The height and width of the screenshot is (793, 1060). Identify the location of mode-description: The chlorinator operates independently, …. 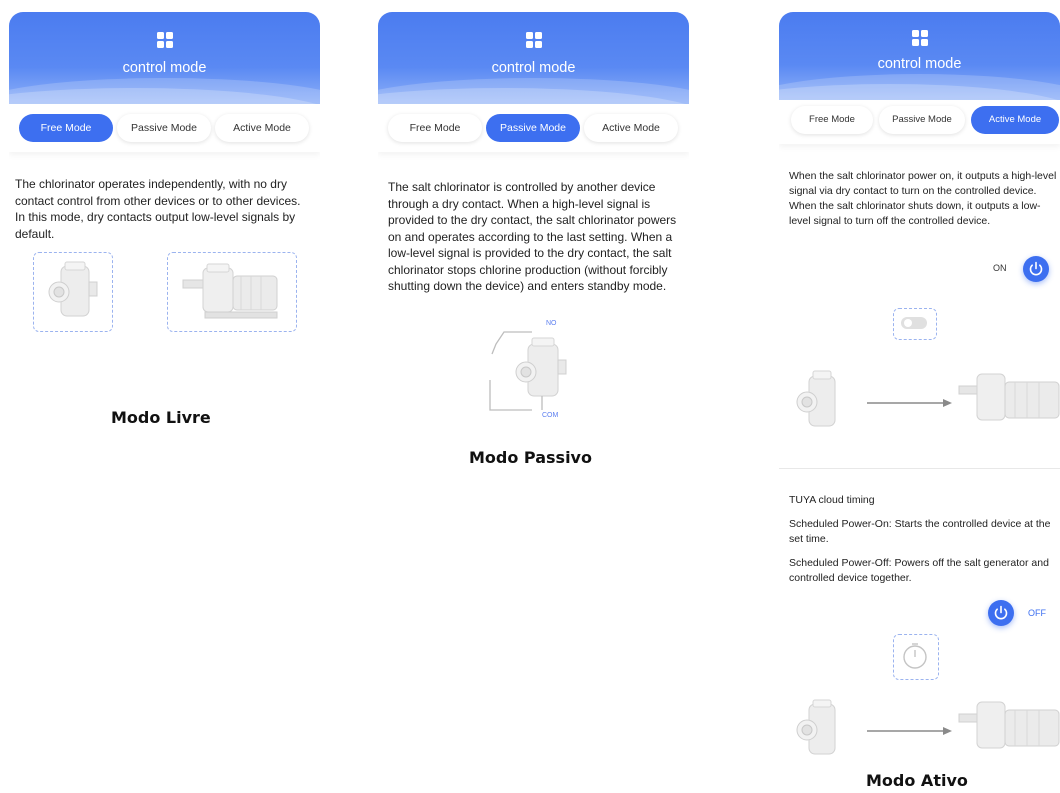
(158, 209).